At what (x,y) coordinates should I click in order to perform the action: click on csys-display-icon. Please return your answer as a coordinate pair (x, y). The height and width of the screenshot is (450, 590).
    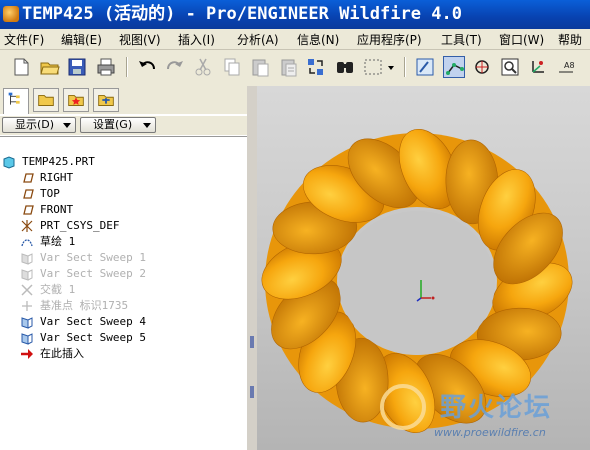
    Looking at the image, I should click on (538, 67).